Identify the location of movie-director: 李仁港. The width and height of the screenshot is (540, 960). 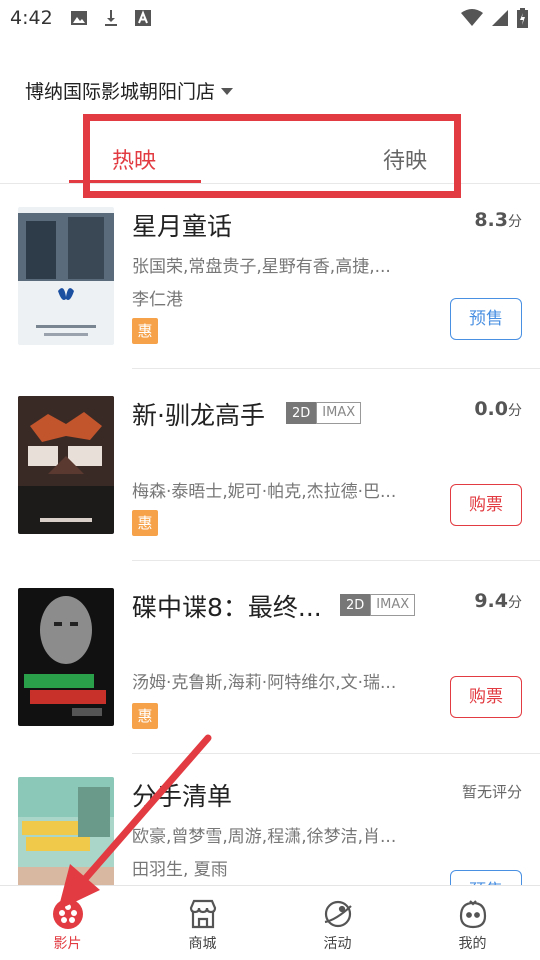
(157, 300).